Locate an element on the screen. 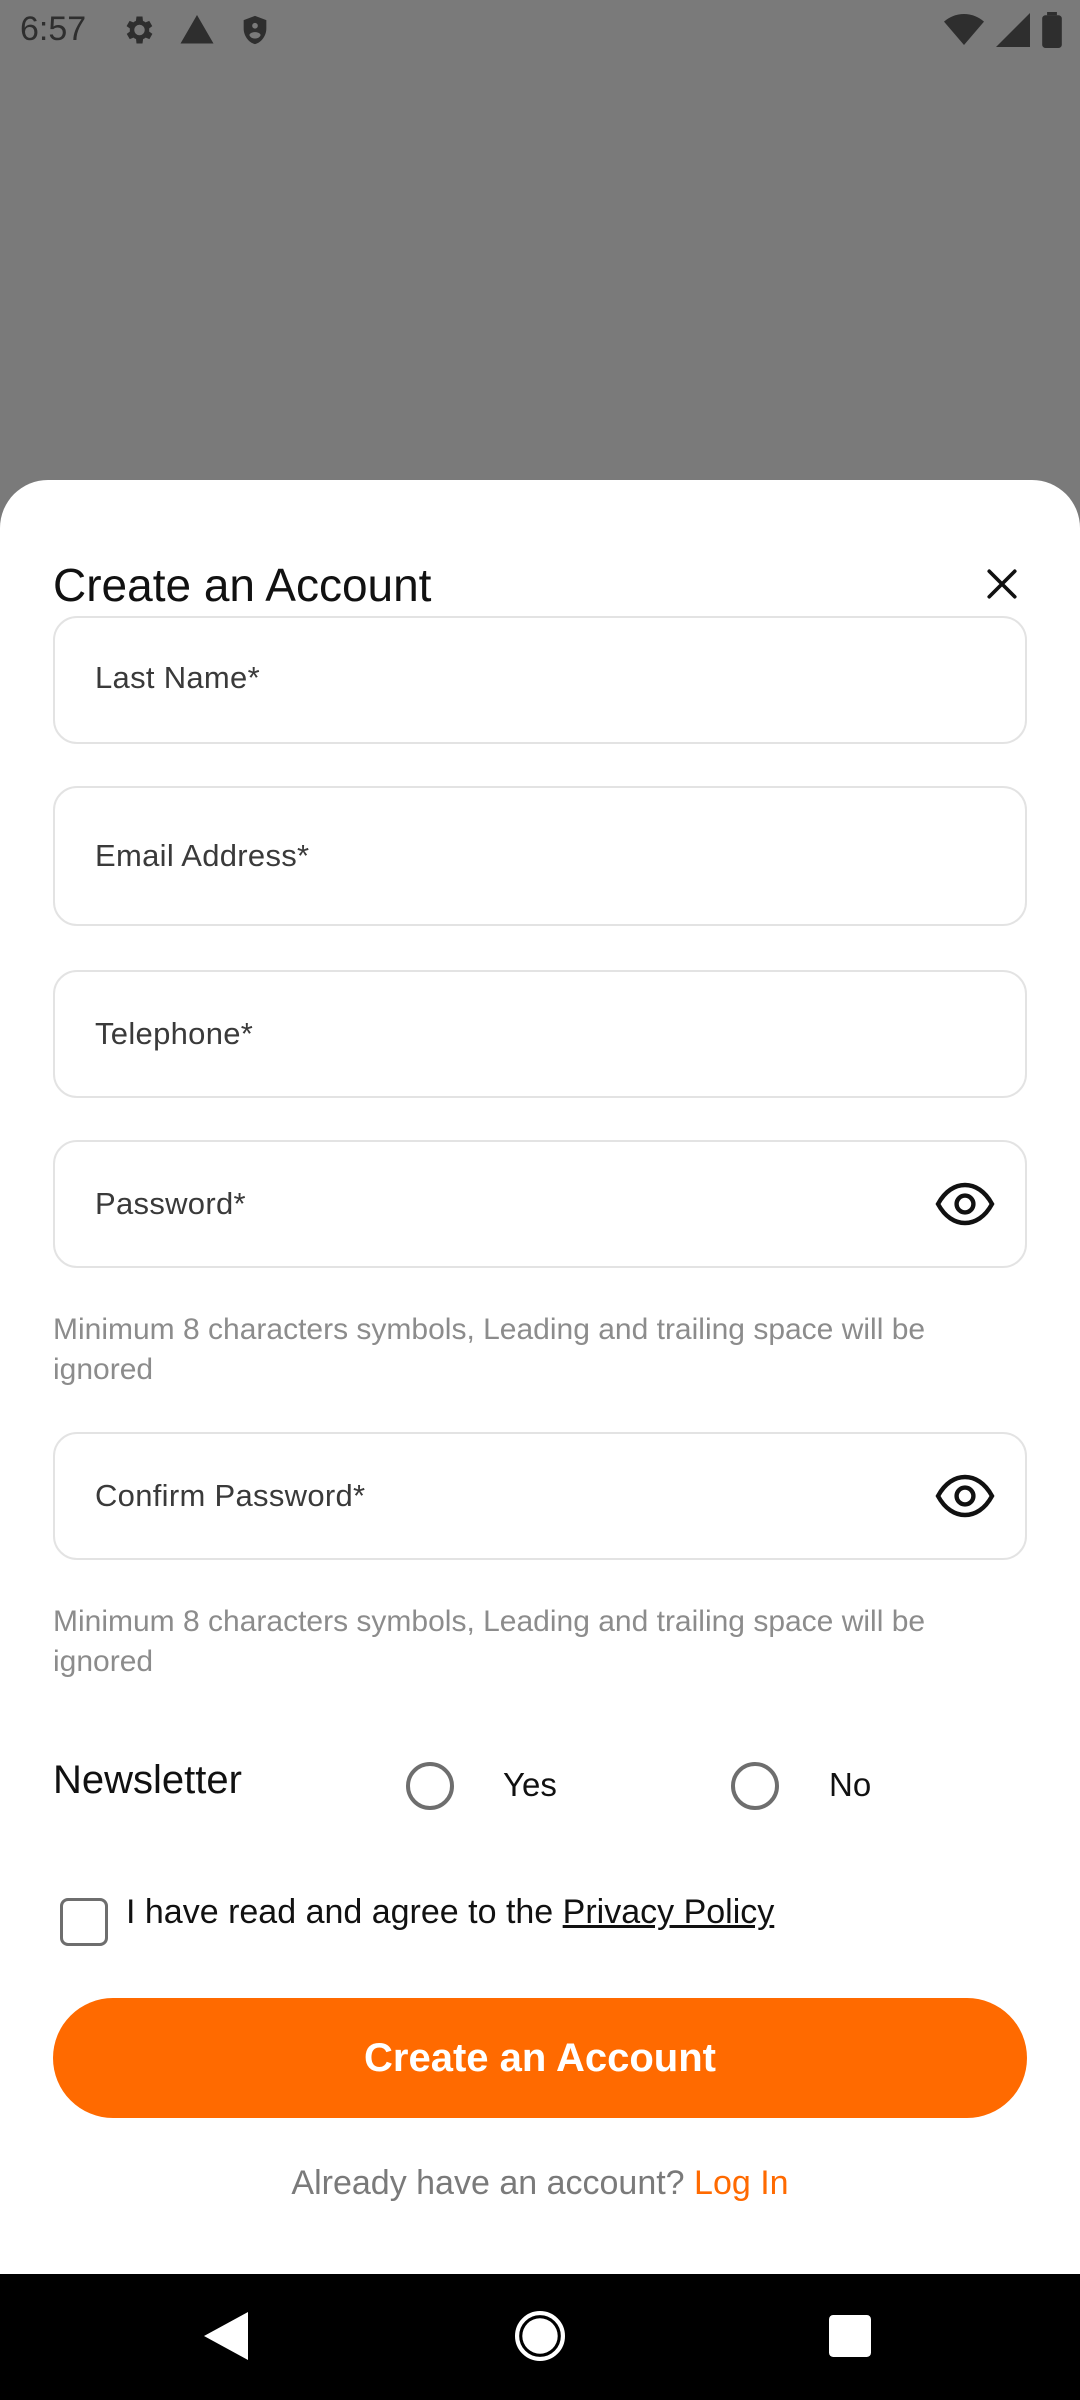  toggle-password-visibility is located at coordinates (965, 1204).